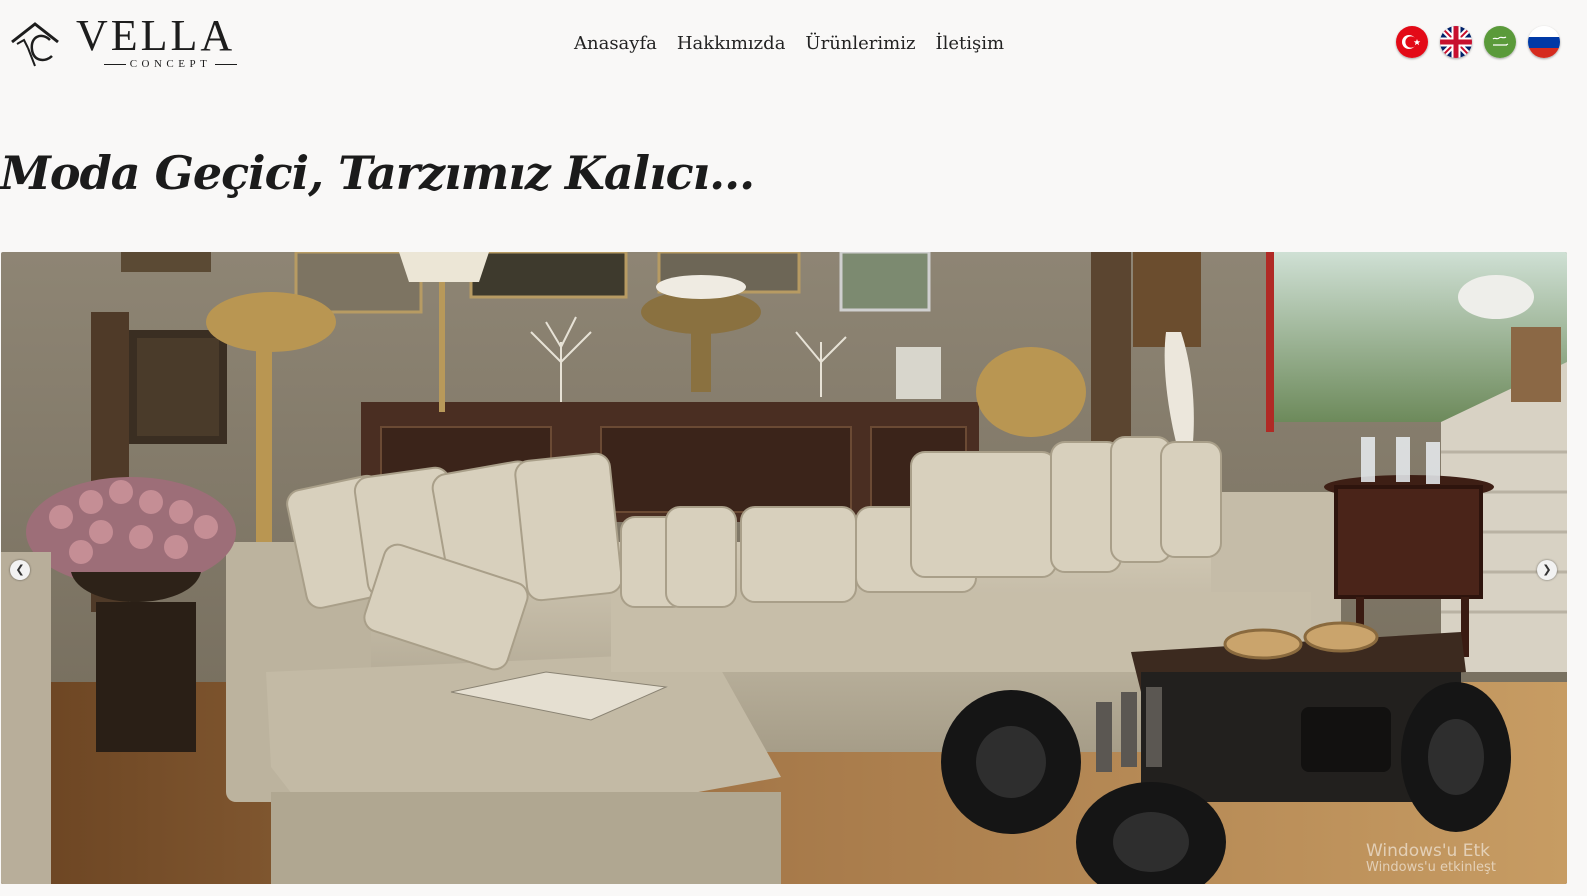  I want to click on logo-wordmark: VELLA, so click(156, 35).